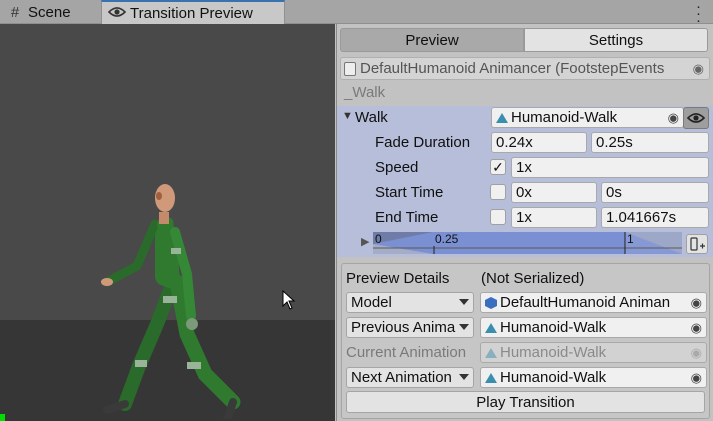 This screenshot has width=713, height=421. Describe the element at coordinates (423, 142) in the screenshot. I see `fade-duration-label: Fade Duration` at that location.